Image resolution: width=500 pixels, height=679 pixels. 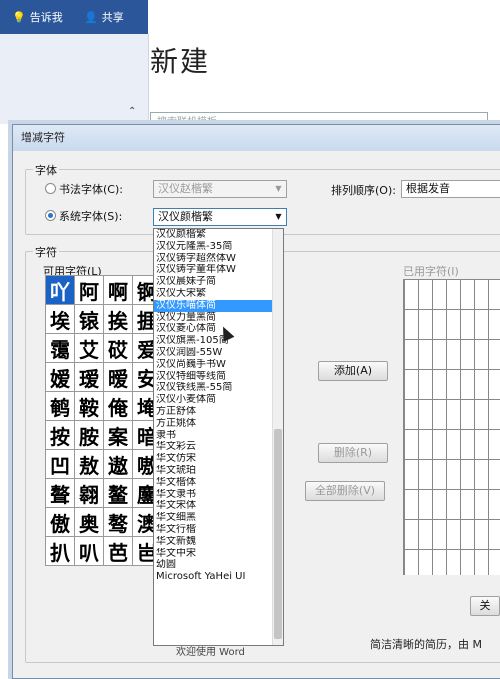 What do you see at coordinates (218, 565) in the screenshot?
I see `font-option: 幼圆` at bounding box center [218, 565].